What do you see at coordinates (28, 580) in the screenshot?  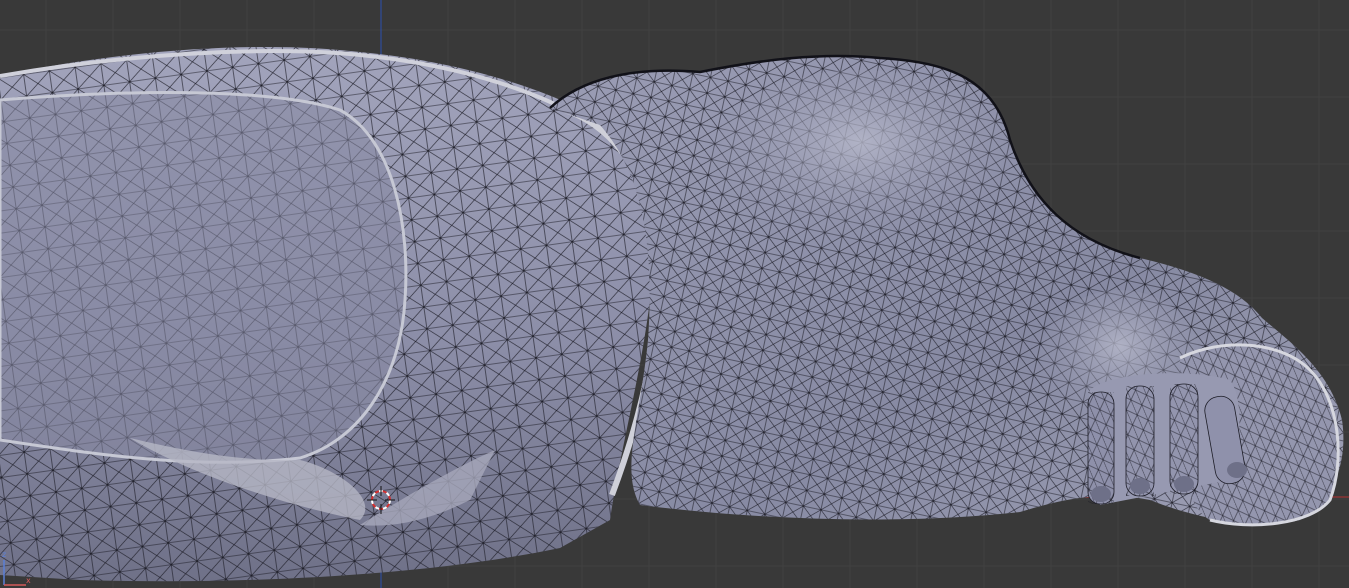 I see `axis-gizmo-x-label: x` at bounding box center [28, 580].